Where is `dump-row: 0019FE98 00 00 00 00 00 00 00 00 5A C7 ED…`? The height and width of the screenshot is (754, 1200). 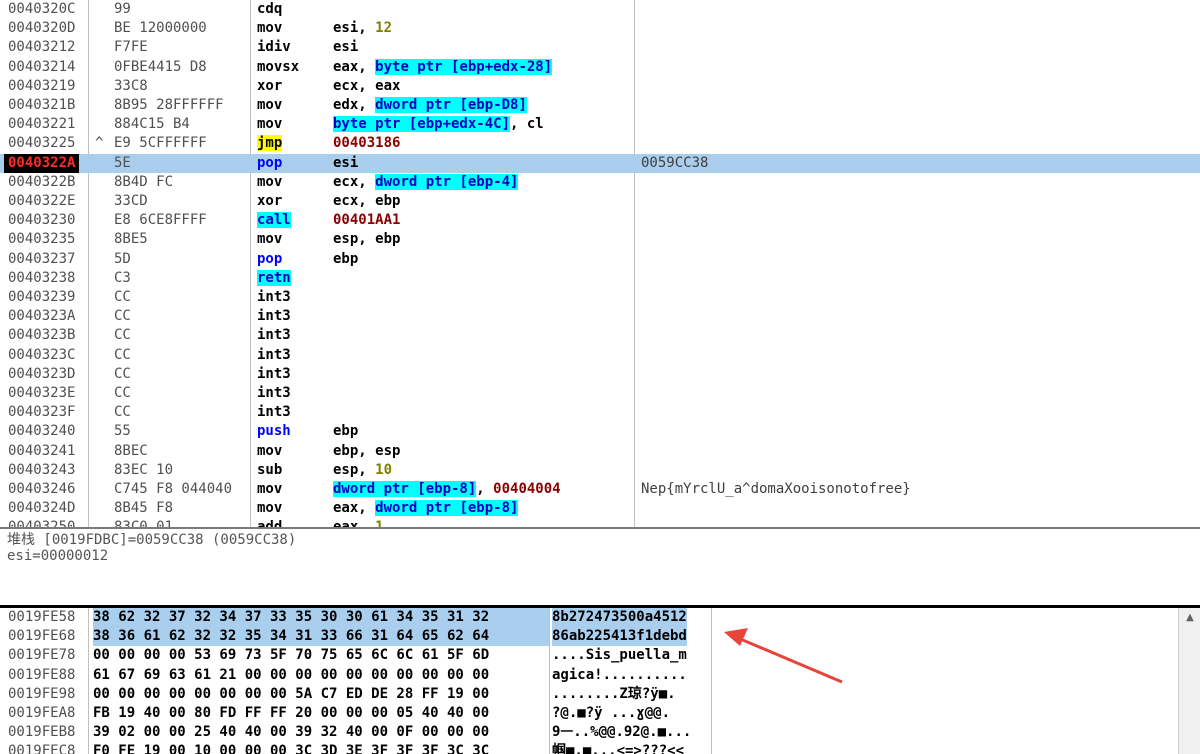
dump-row: 0019FE98 00 00 00 00 00 00 00 00 5A C7 ED… is located at coordinates (589, 694).